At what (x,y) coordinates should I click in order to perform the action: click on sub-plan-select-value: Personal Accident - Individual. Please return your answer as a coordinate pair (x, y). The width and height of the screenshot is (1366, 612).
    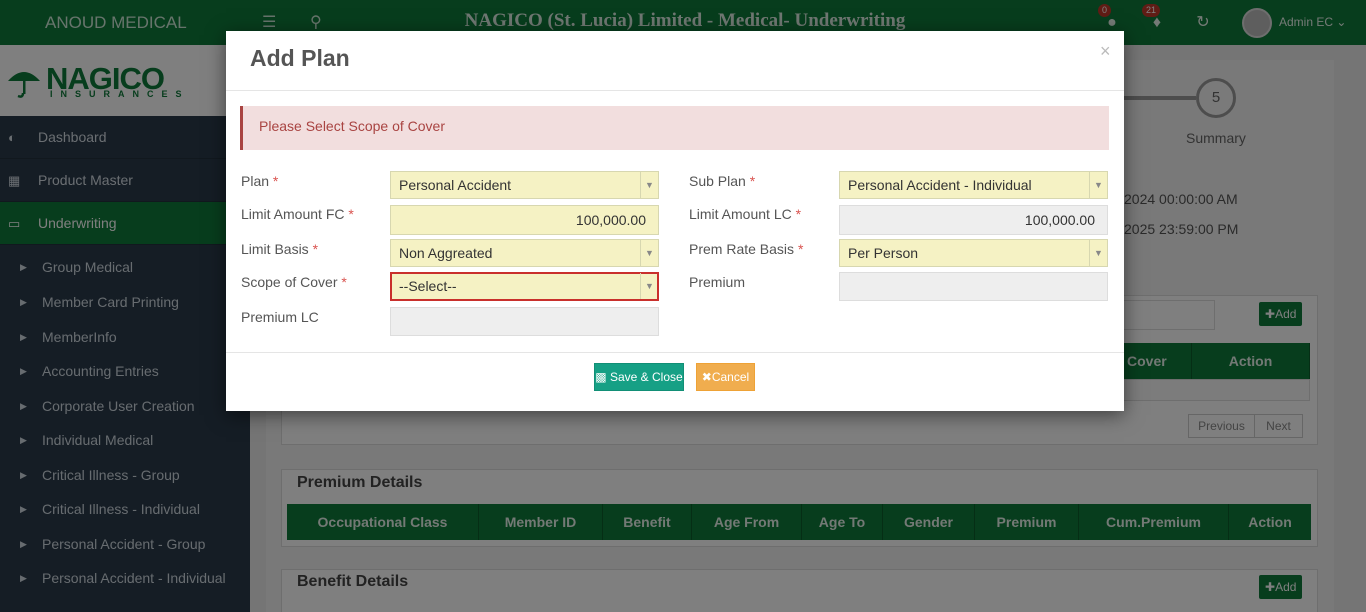
    Looking at the image, I should click on (940, 185).